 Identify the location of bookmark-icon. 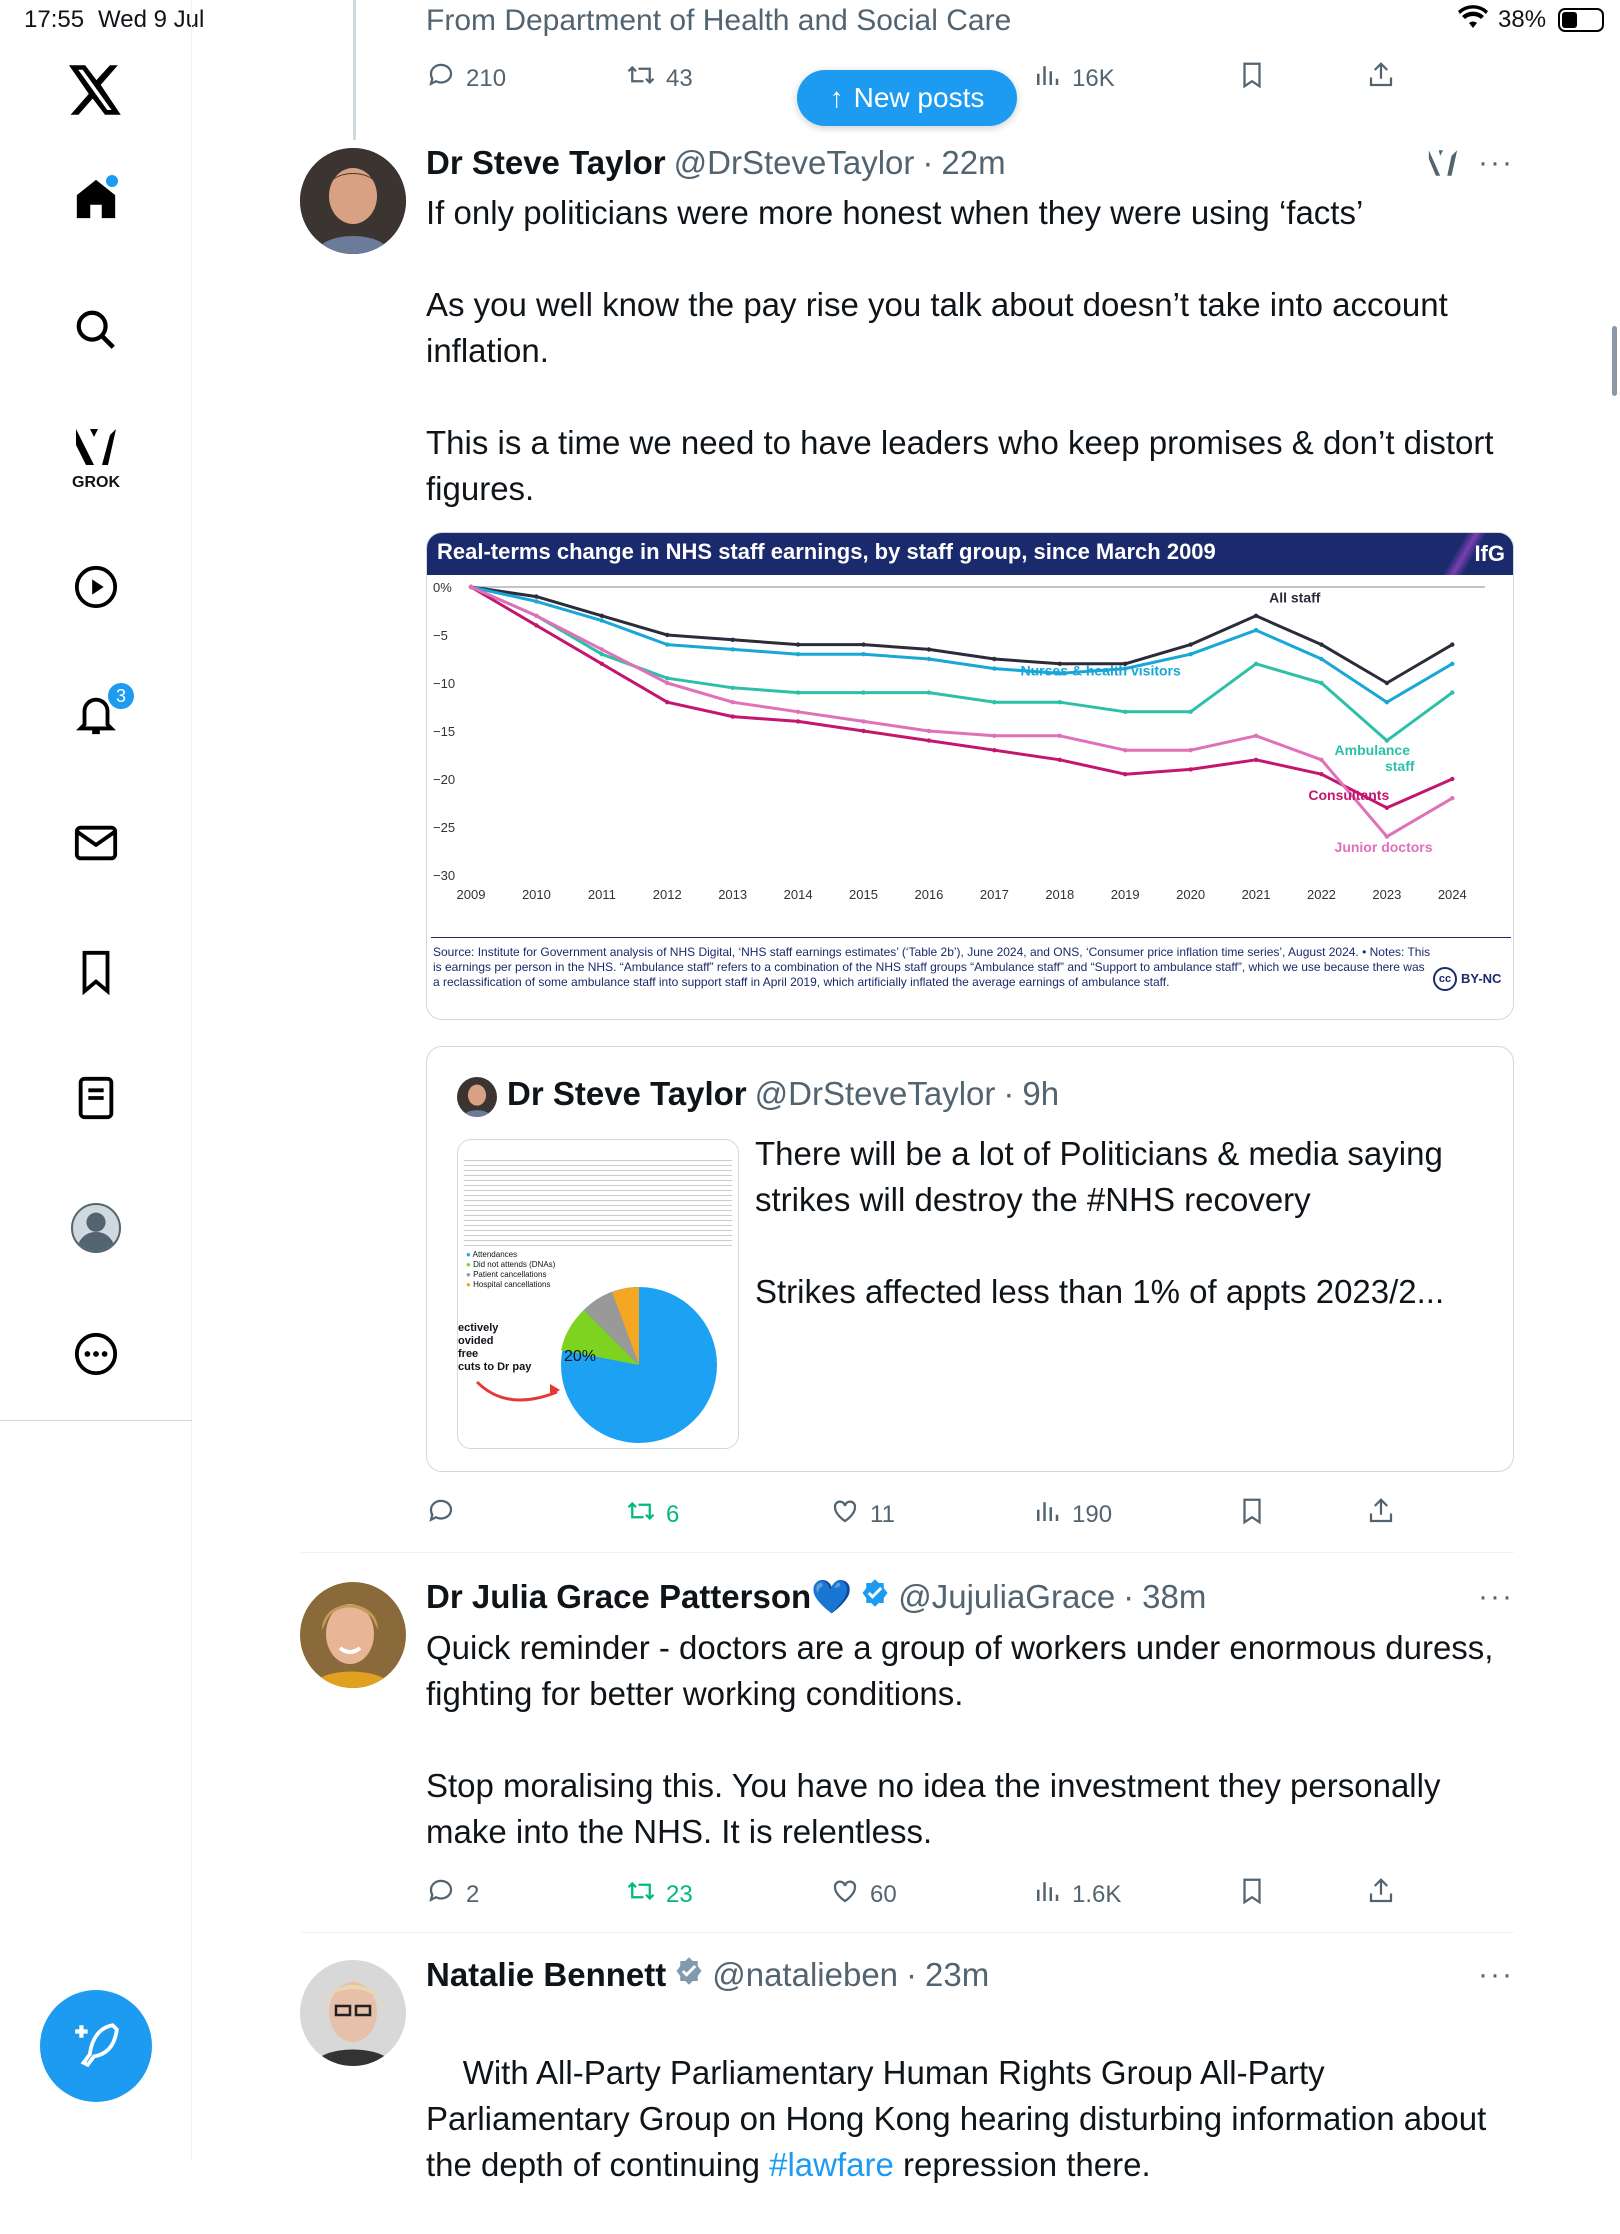
(1252, 1514).